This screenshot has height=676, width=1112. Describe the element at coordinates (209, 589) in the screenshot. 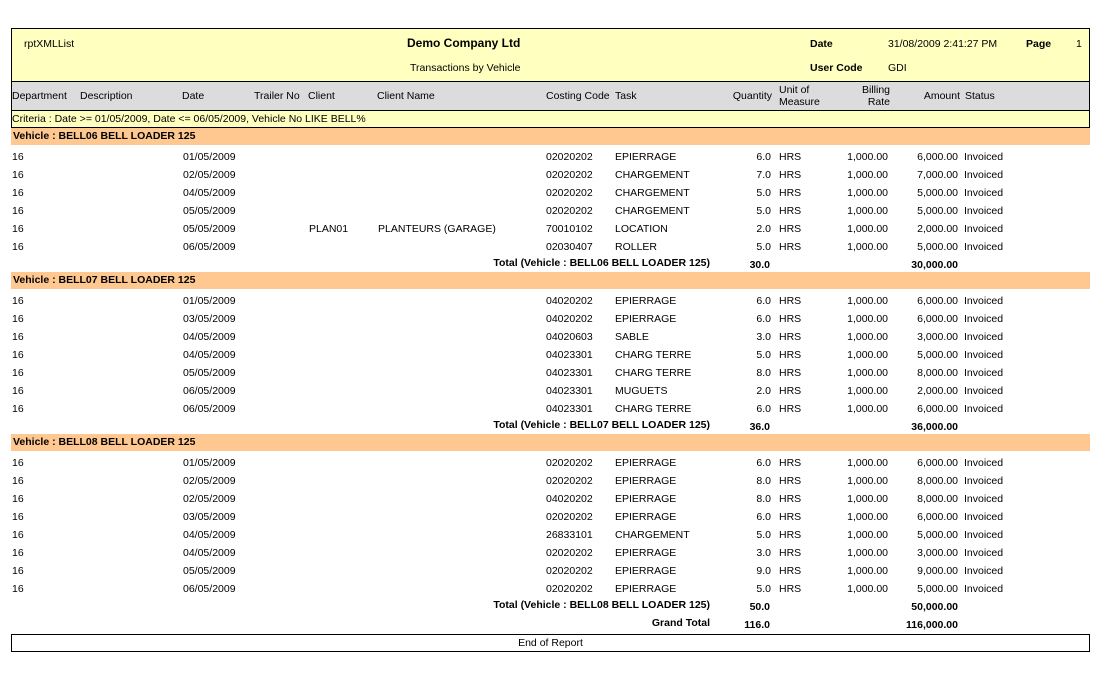

I see `cell-date: 06/05/2009` at that location.